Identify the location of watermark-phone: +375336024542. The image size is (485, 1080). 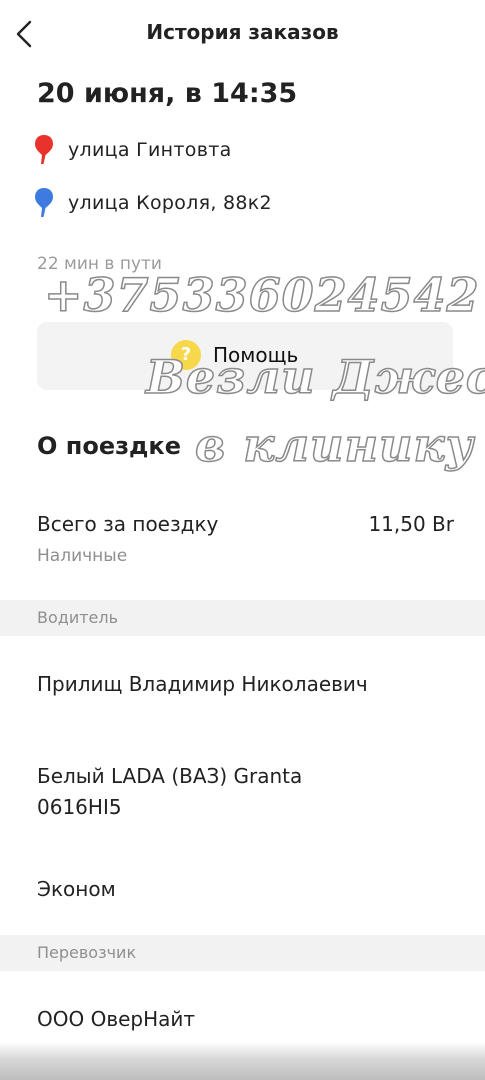
(261, 295).